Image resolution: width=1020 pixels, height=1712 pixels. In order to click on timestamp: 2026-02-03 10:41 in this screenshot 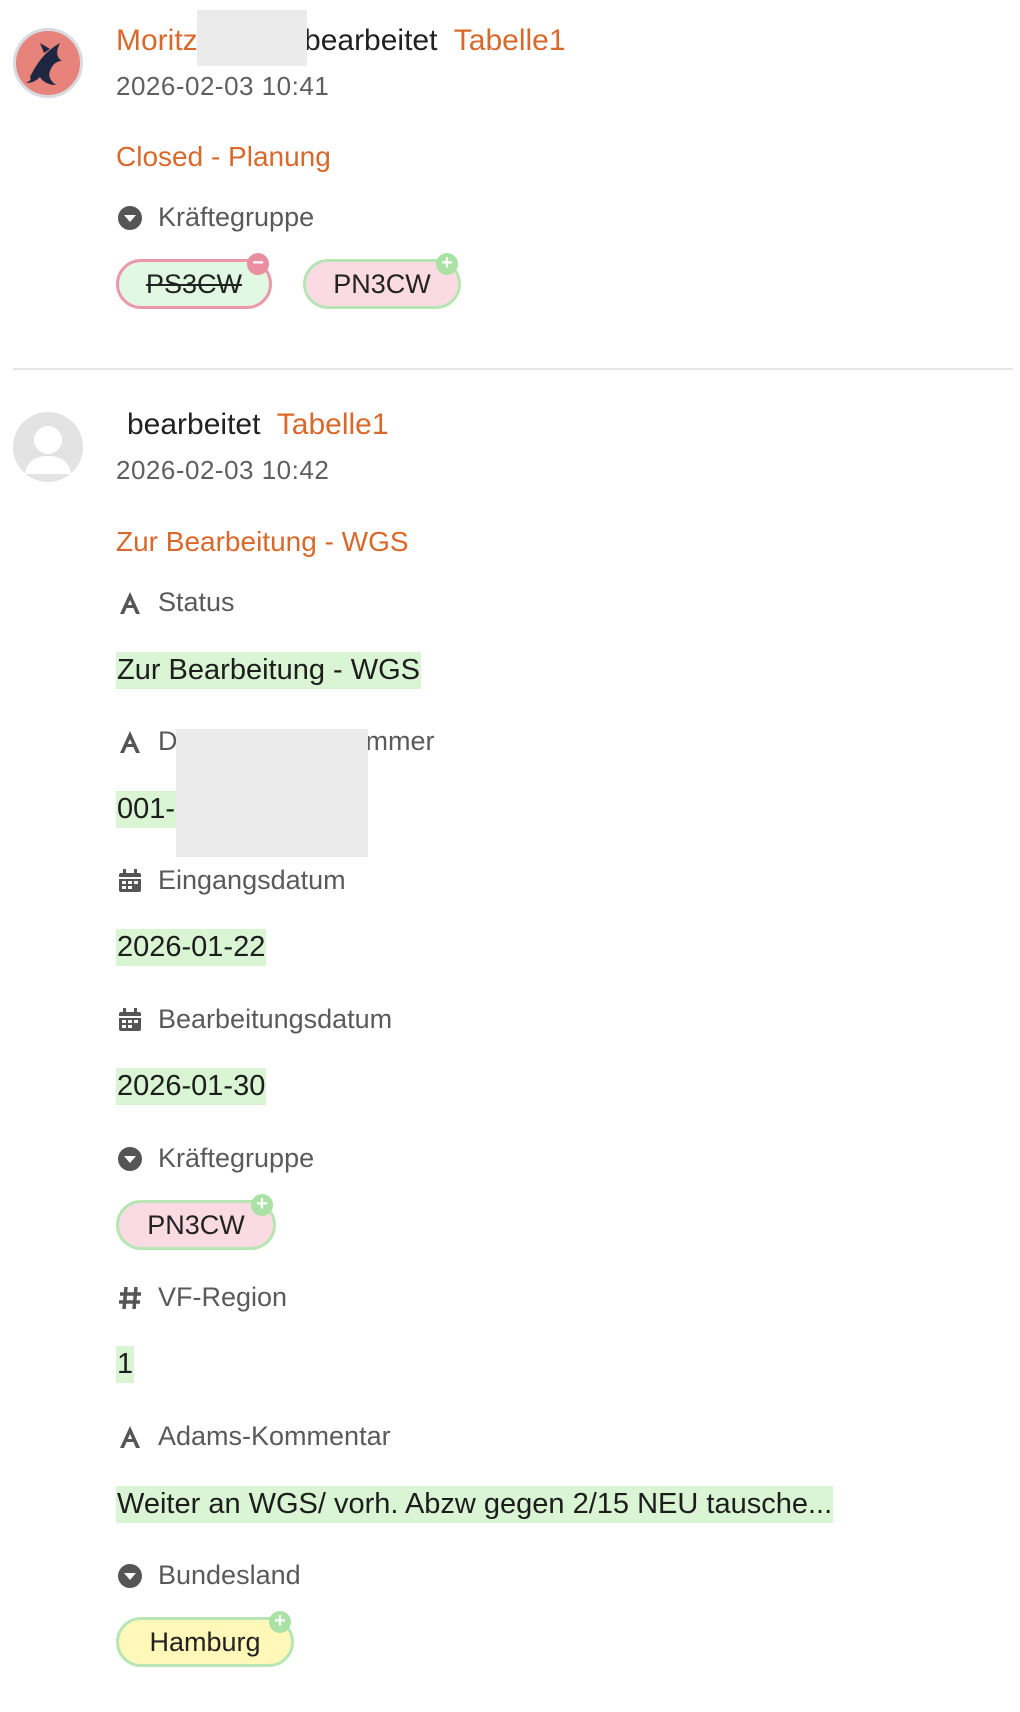, I will do `click(223, 86)`.